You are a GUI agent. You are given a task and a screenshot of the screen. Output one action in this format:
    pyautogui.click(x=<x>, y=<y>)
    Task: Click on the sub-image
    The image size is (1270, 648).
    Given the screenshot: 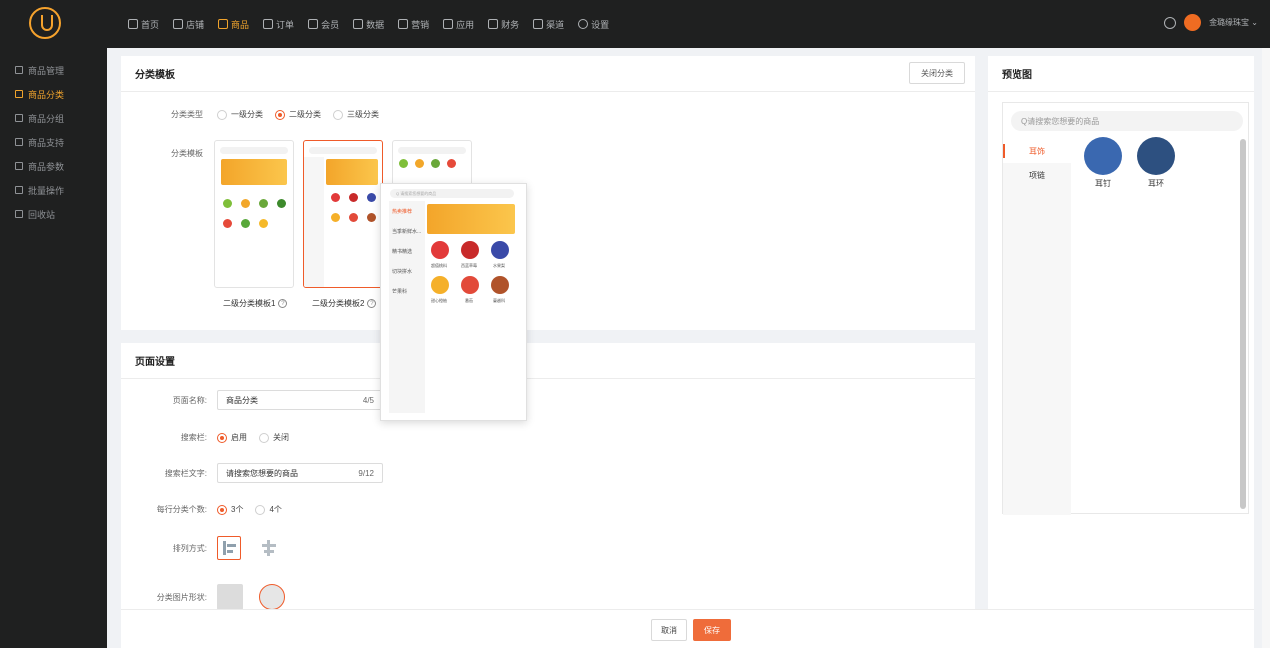 What is the action you would take?
    pyautogui.click(x=1103, y=156)
    